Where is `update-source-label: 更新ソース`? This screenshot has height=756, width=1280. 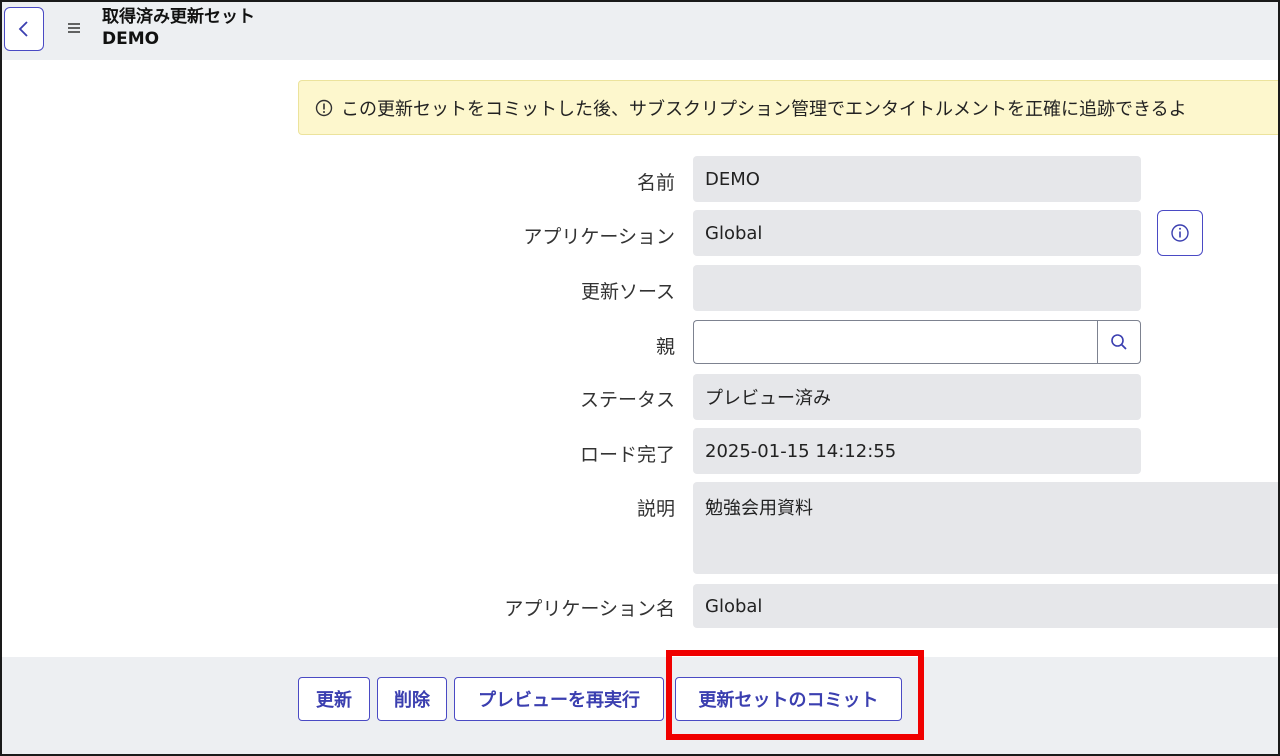
update-source-label: 更新ソース is located at coordinates (627, 292).